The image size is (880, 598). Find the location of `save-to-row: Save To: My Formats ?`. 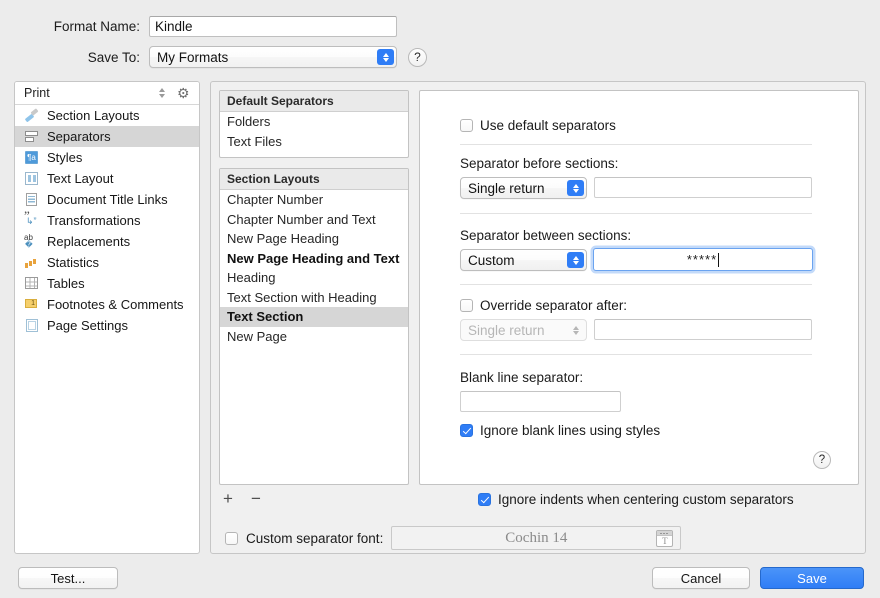

save-to-row: Save To: My Formats ? is located at coordinates (213, 57).